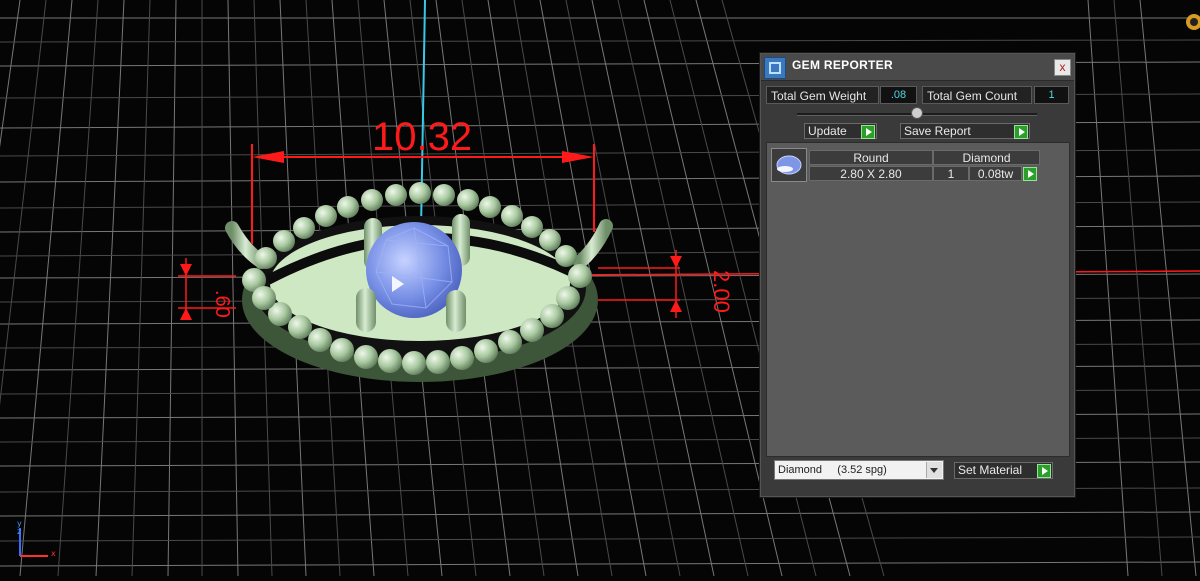 This screenshot has width=1200, height=581. I want to click on gem-reporter-app-icon, so click(775, 68).